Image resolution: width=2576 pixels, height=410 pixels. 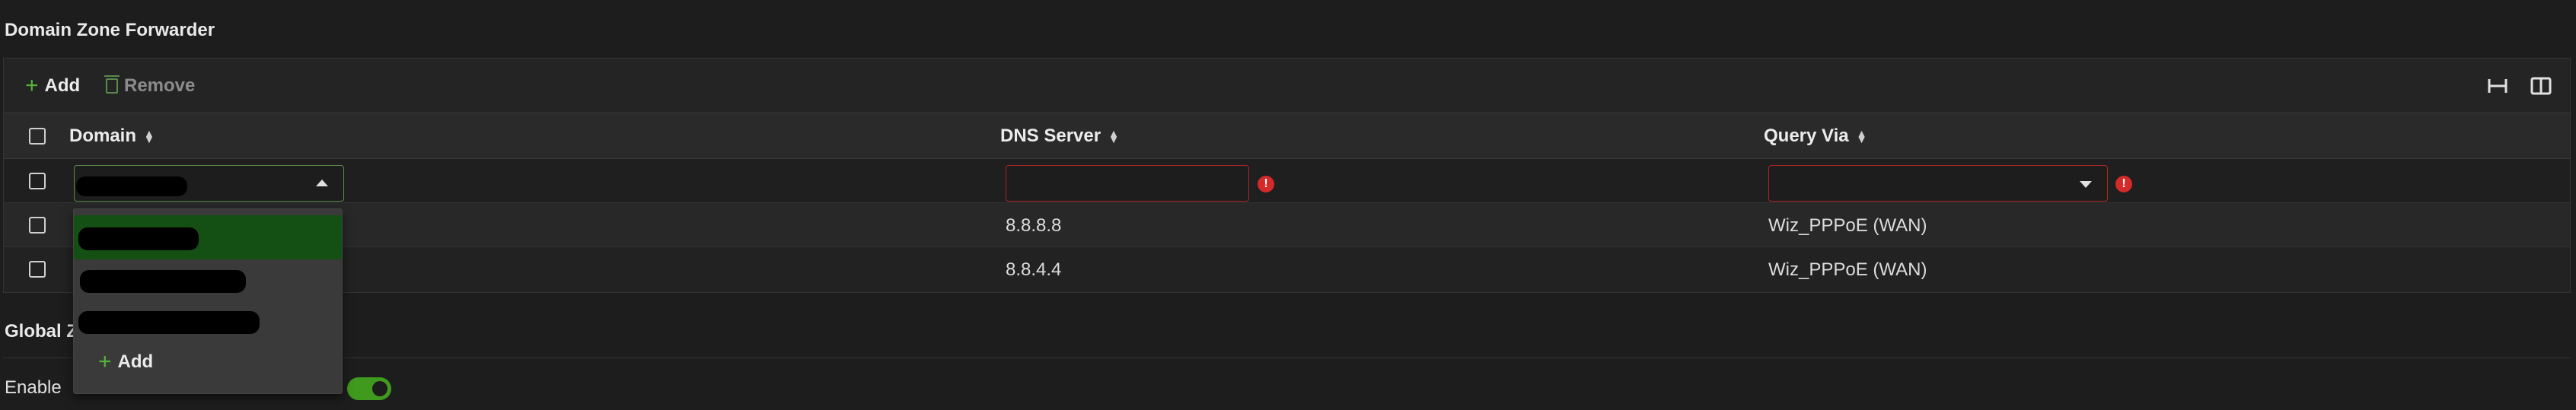 I want to click on table-row: 8.8.8.8 Wiz_PPPoE (WAN), so click(x=1287, y=225).